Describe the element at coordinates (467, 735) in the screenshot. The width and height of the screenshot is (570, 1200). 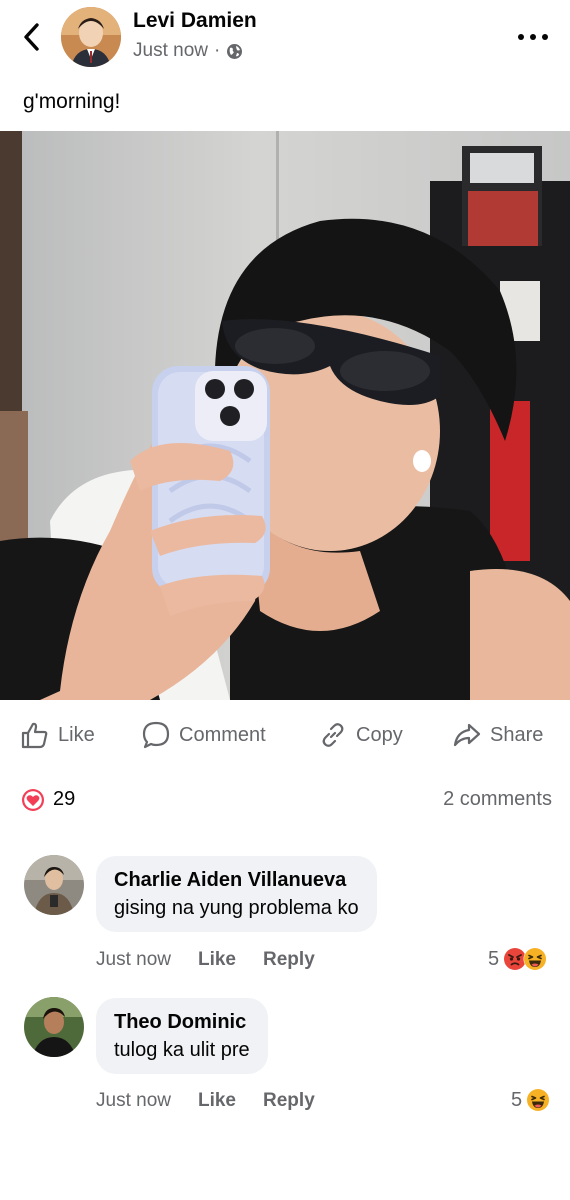
I see `share-arrow-icon` at that location.